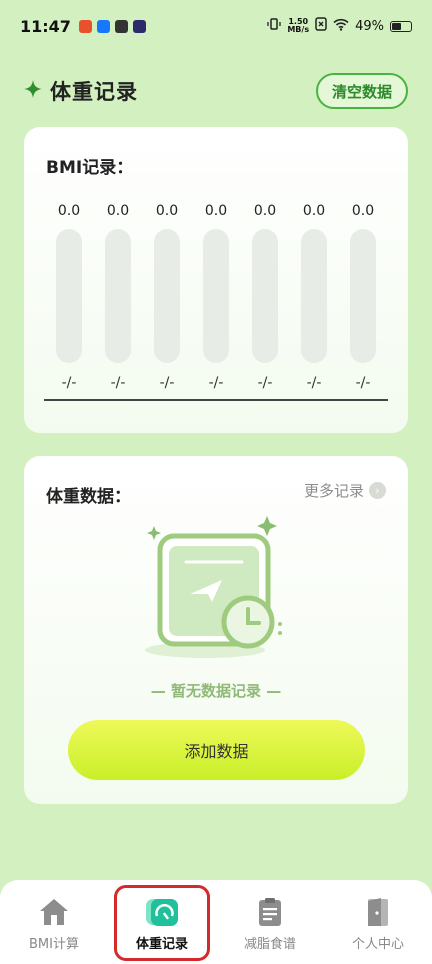  What do you see at coordinates (90, 168) in the screenshot?
I see `bmi-card-title: BMI记录：` at bounding box center [90, 168].